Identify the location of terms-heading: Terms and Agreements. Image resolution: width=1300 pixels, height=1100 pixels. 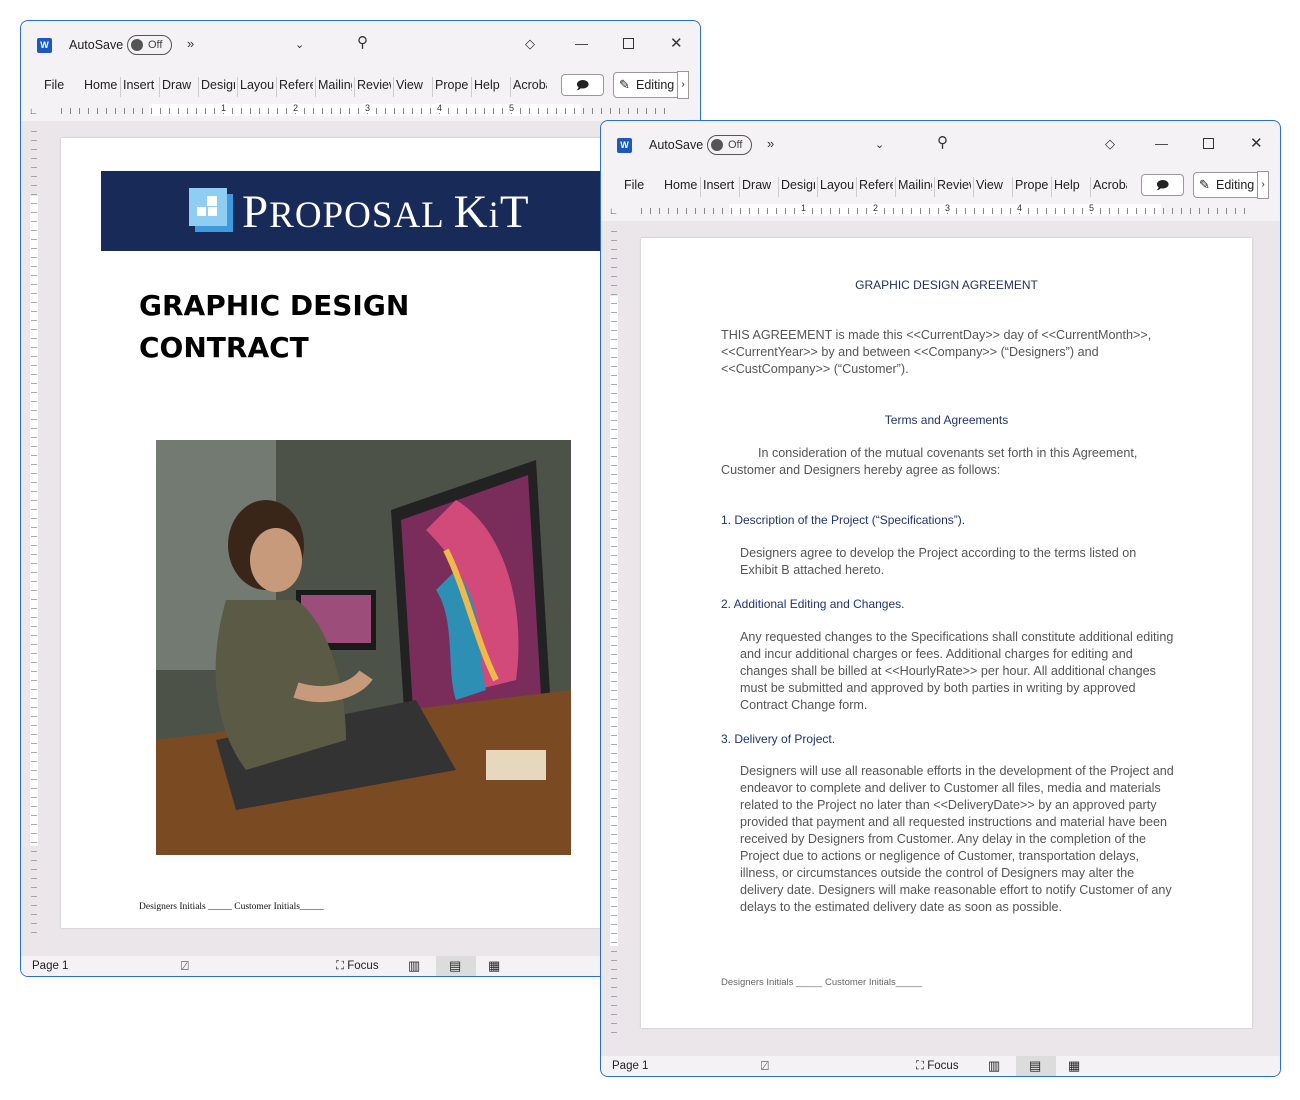
(946, 420).